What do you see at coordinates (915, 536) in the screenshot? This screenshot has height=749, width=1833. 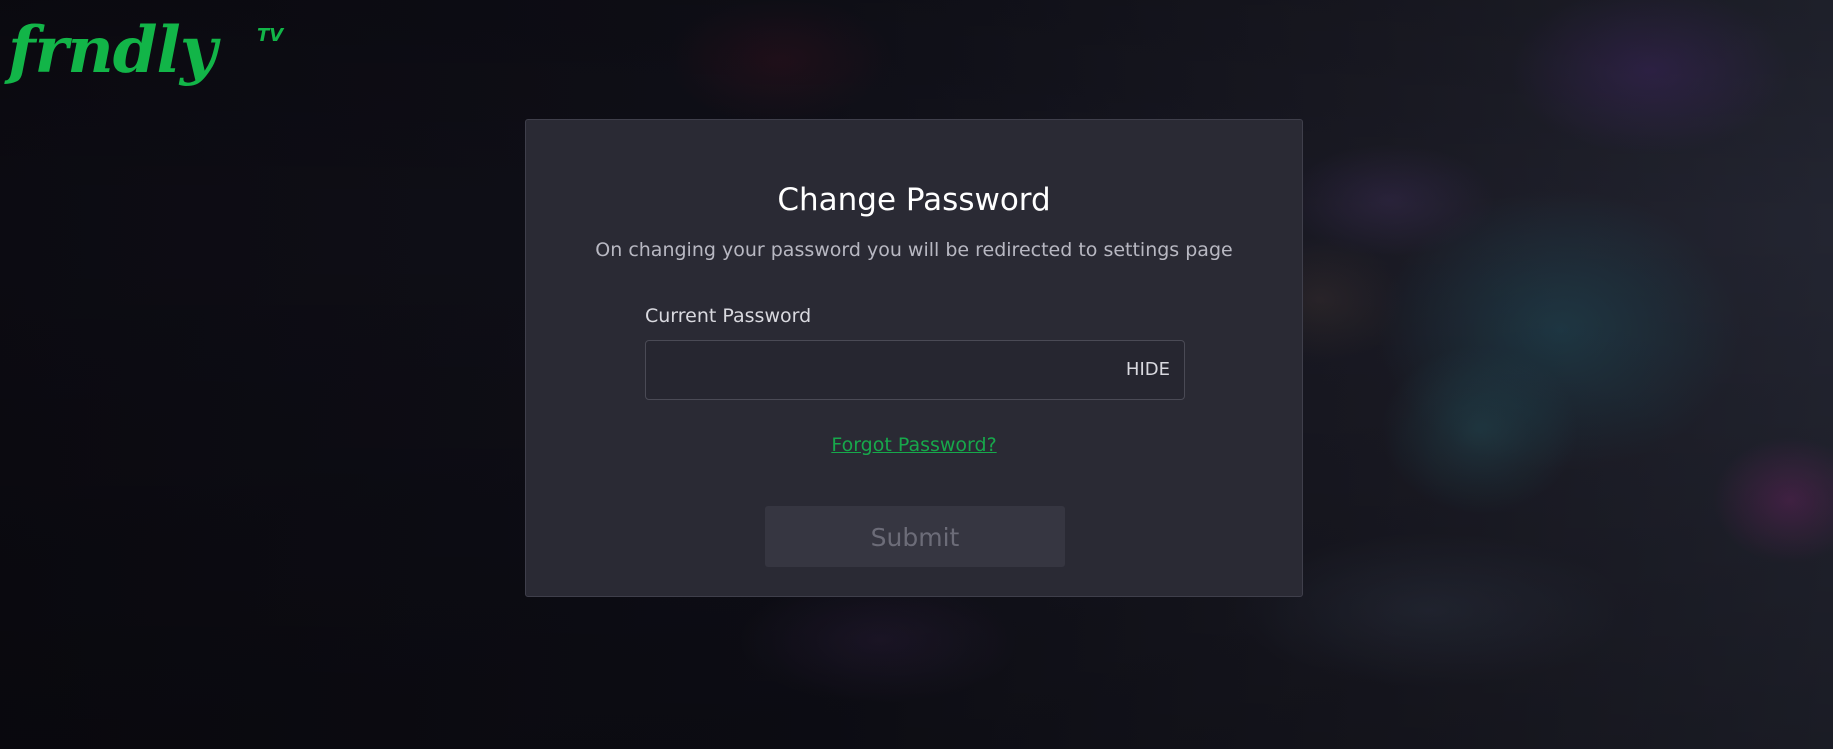 I see `submit-button: Submit` at bounding box center [915, 536].